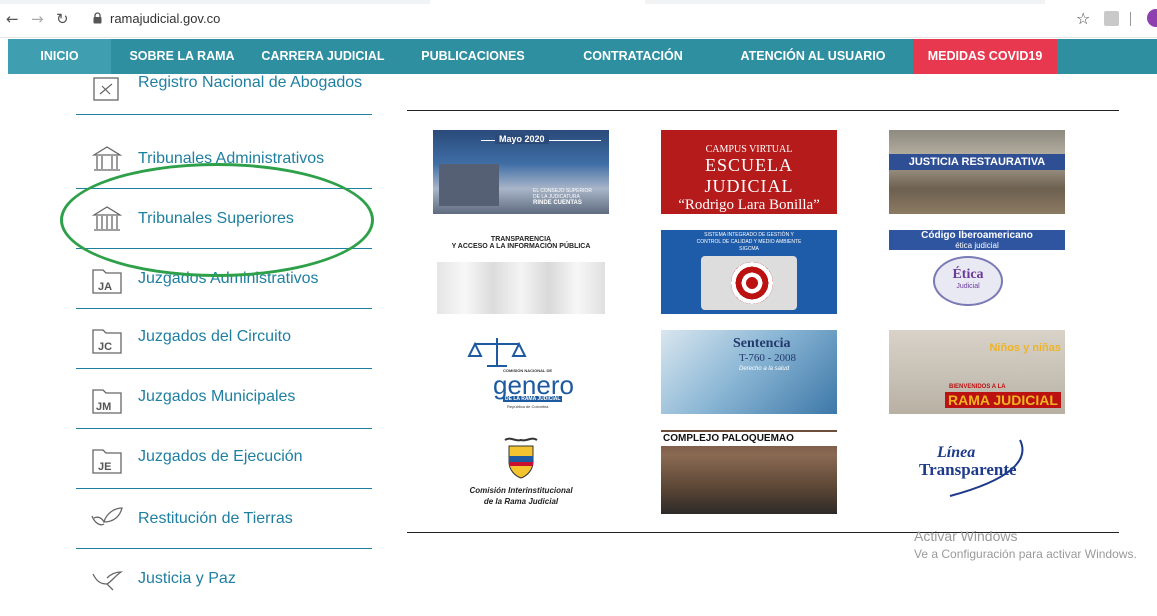 The image size is (1157, 616). I want to click on target-image, so click(749, 283).